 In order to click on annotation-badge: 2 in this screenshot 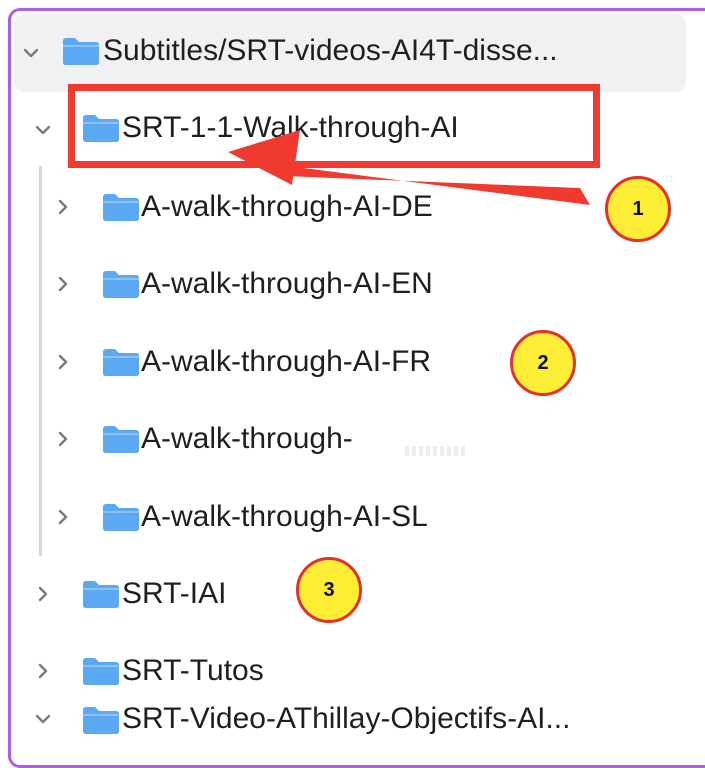, I will do `click(543, 363)`.